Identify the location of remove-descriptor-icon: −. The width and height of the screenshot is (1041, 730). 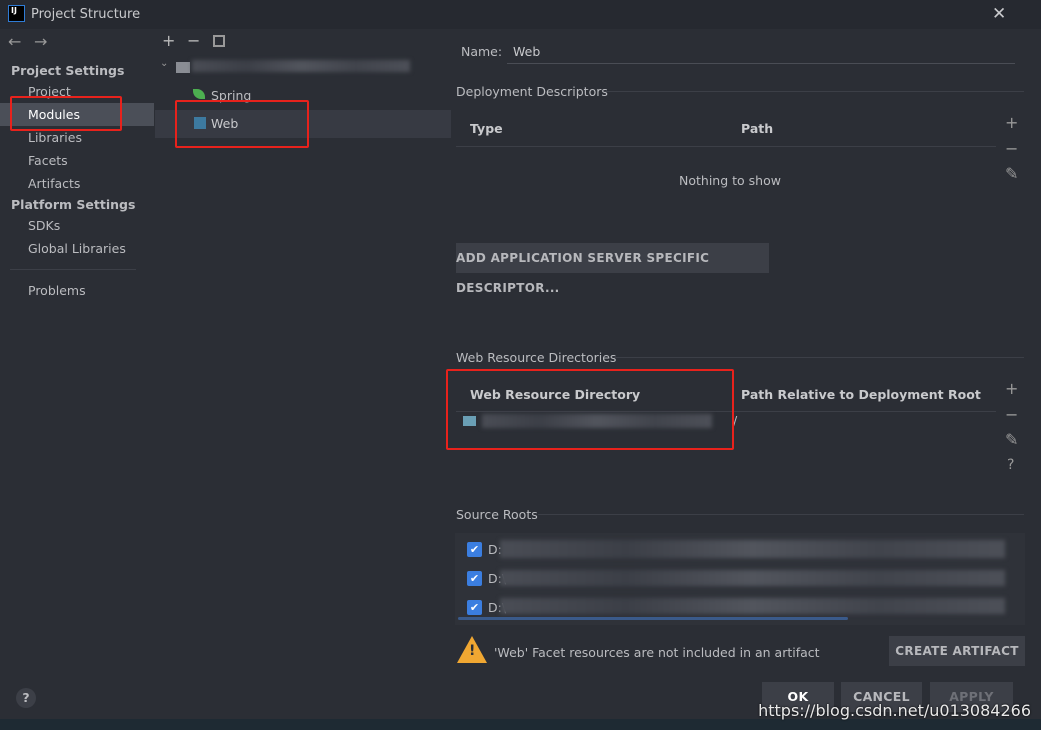
(1011, 148).